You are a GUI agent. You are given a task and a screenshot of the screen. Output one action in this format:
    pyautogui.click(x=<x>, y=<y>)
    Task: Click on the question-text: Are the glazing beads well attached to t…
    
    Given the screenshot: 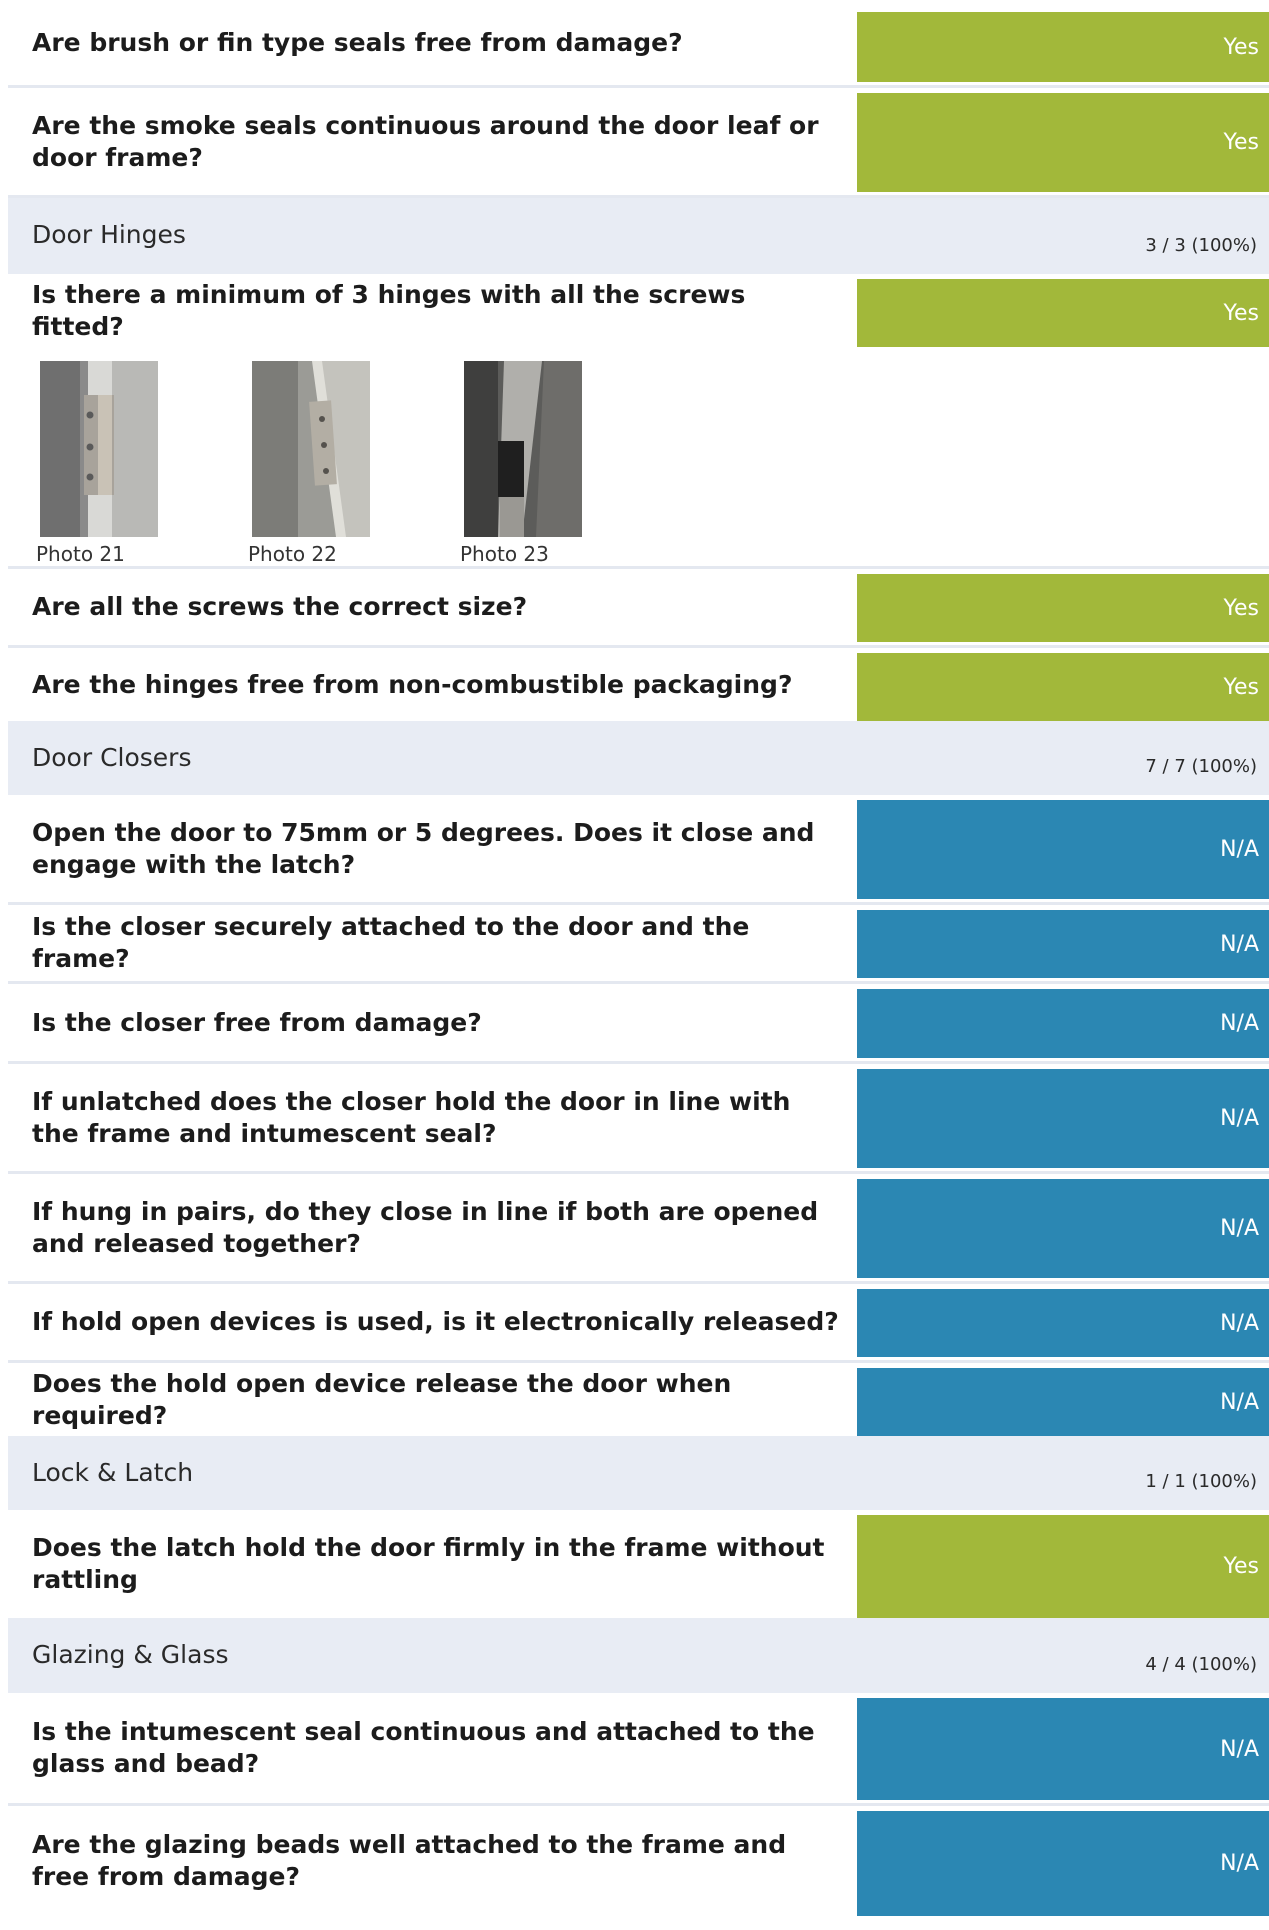 What is the action you would take?
    pyautogui.click(x=409, y=1860)
    